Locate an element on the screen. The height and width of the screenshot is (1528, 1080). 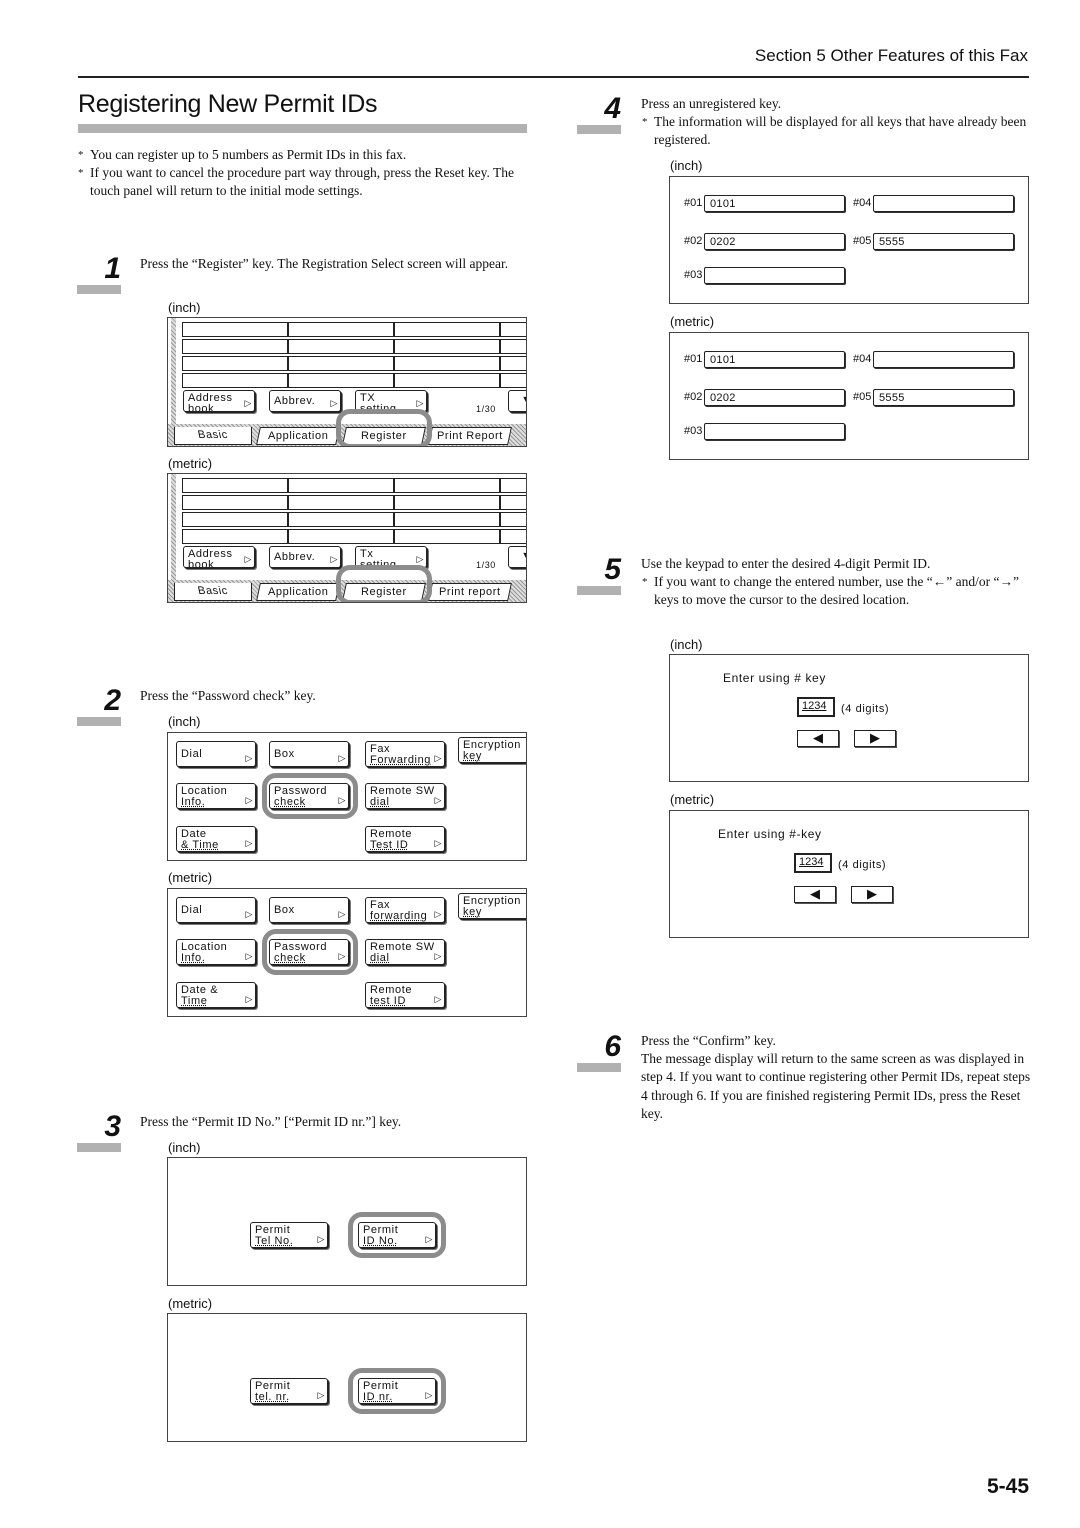
step-bar is located at coordinates (599, 129).